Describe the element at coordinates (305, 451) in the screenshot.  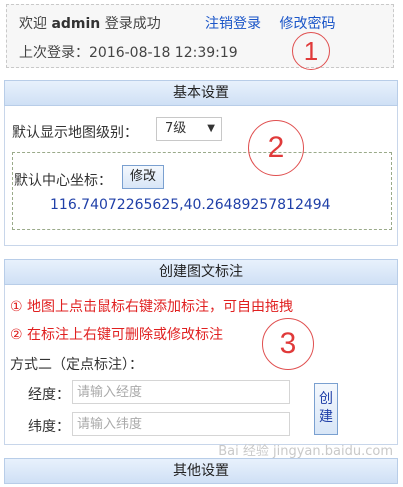
I see `watermark-text: Bai 经验 jingyan.baidu.com` at that location.